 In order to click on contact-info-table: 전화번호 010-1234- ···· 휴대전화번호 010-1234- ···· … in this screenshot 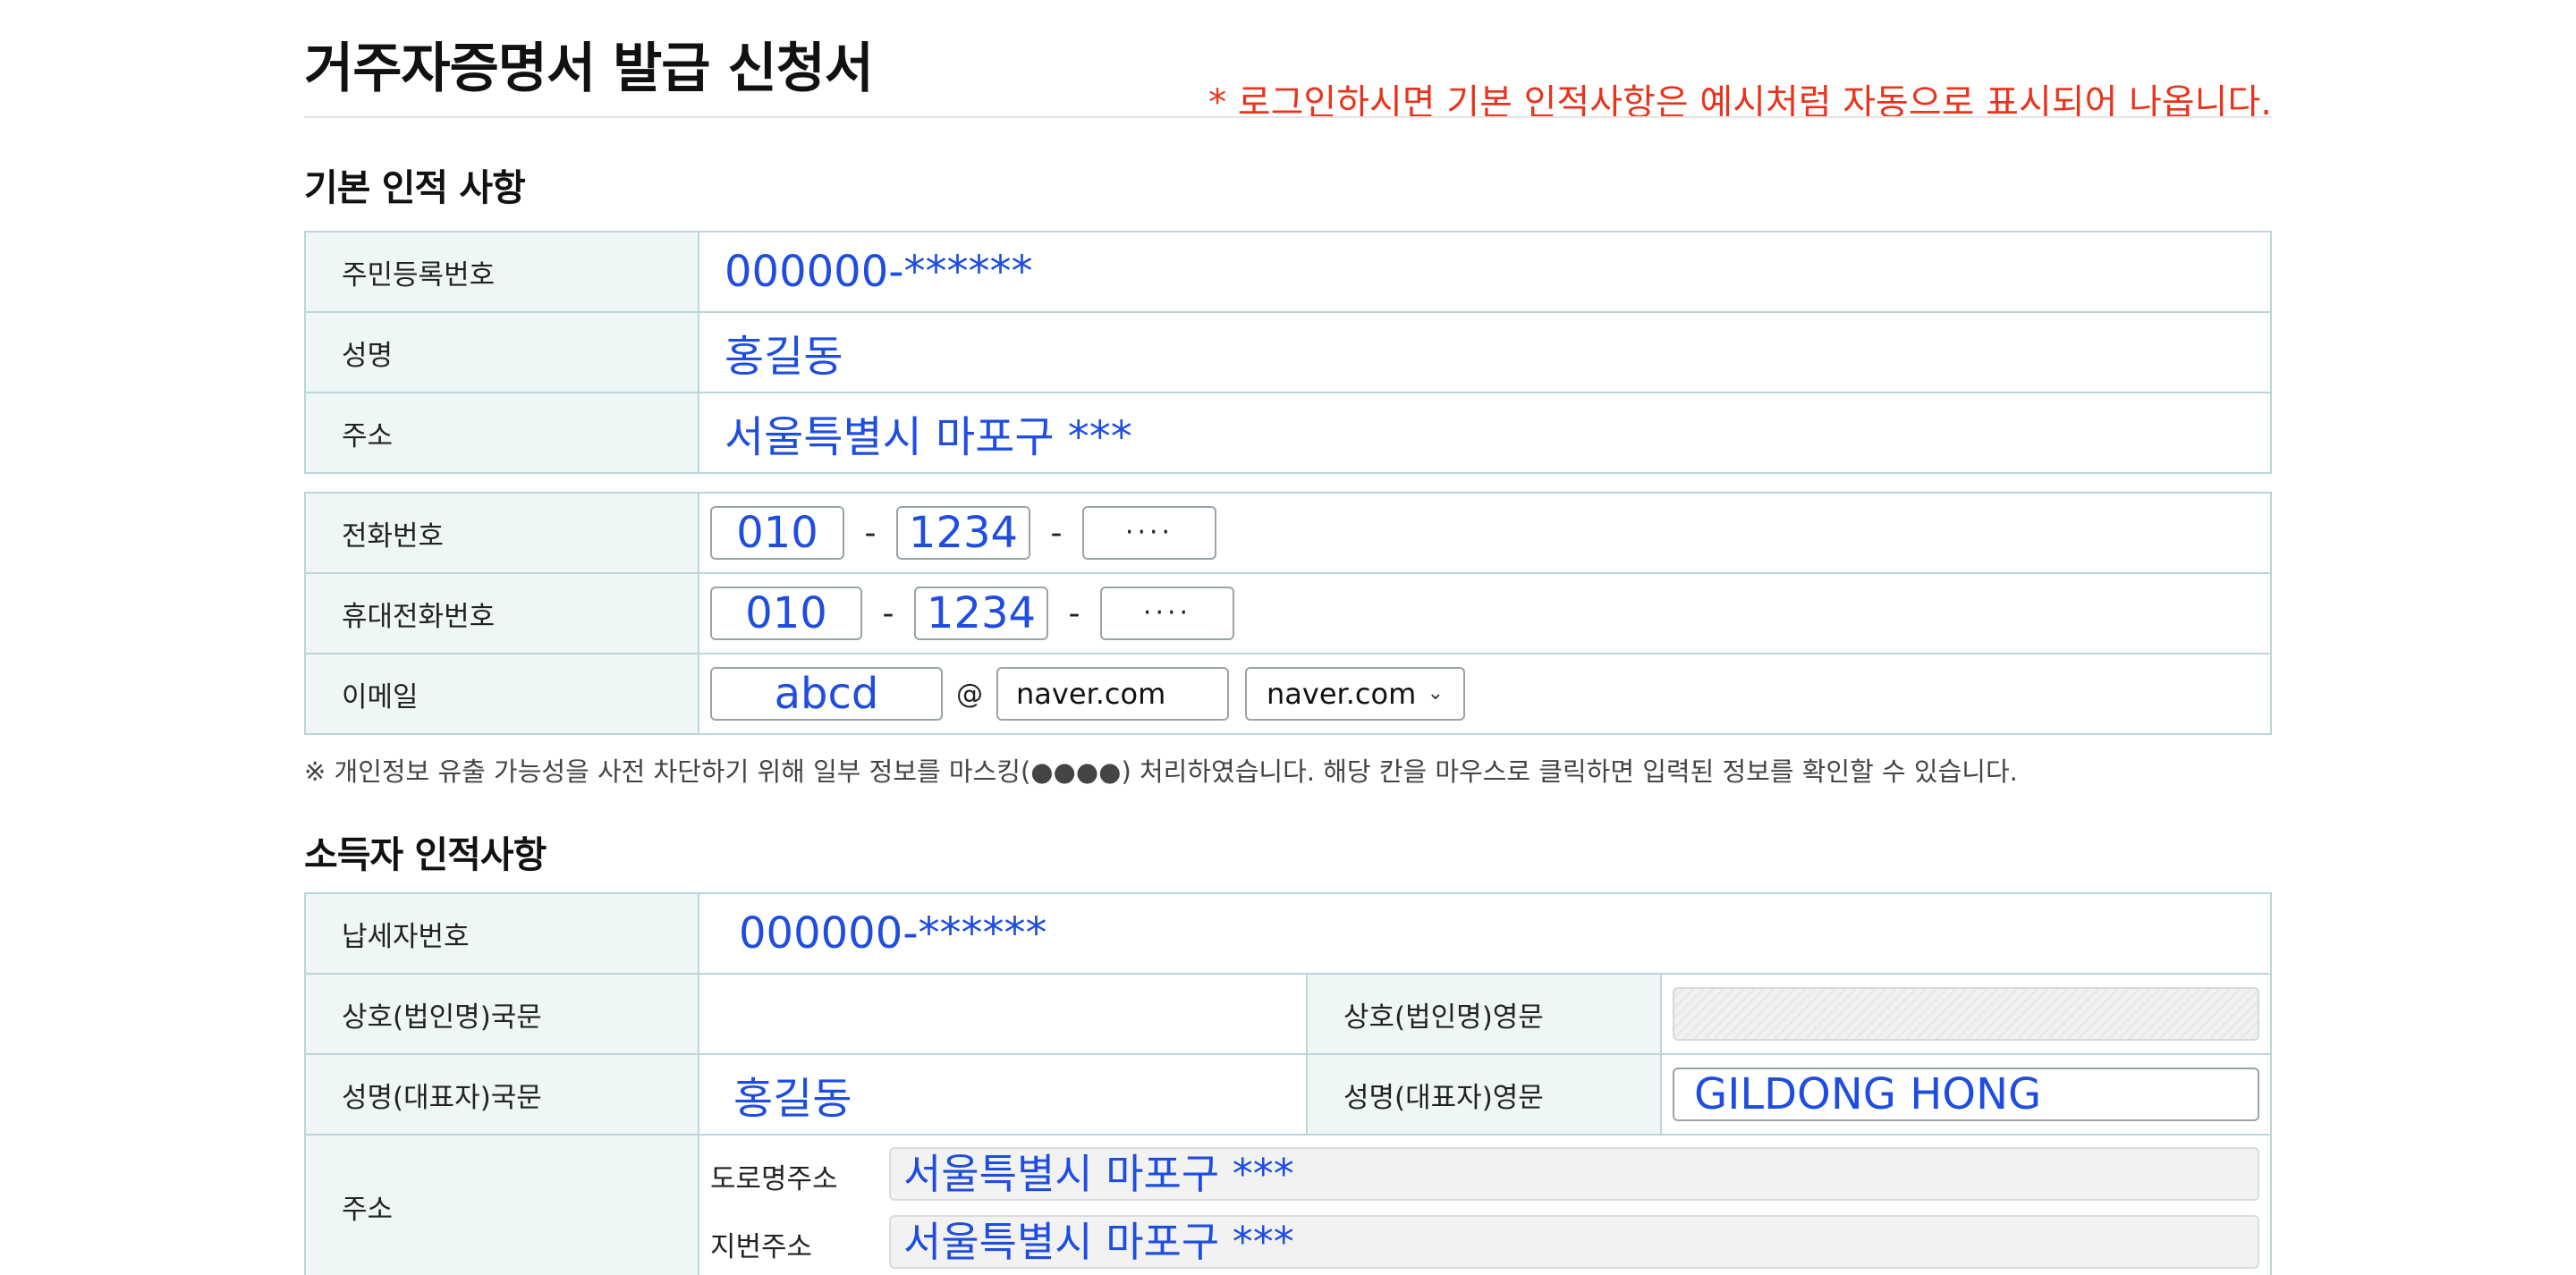, I will do `click(1288, 613)`.